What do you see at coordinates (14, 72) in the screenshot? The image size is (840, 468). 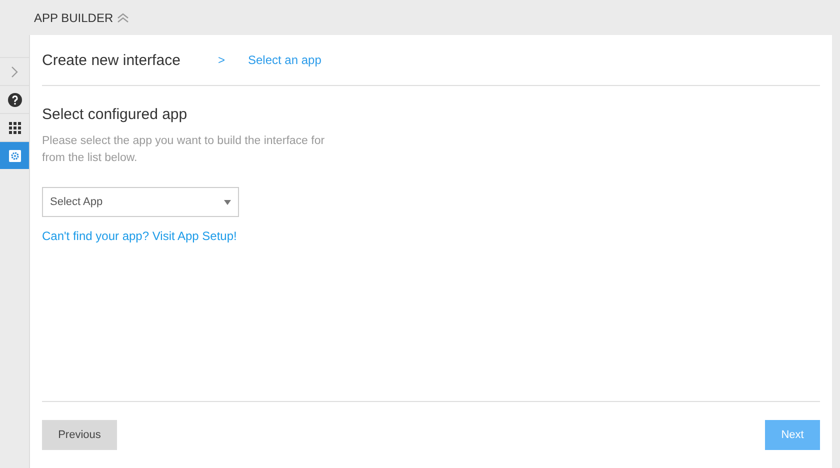 I see `chevron-right-icon` at bounding box center [14, 72].